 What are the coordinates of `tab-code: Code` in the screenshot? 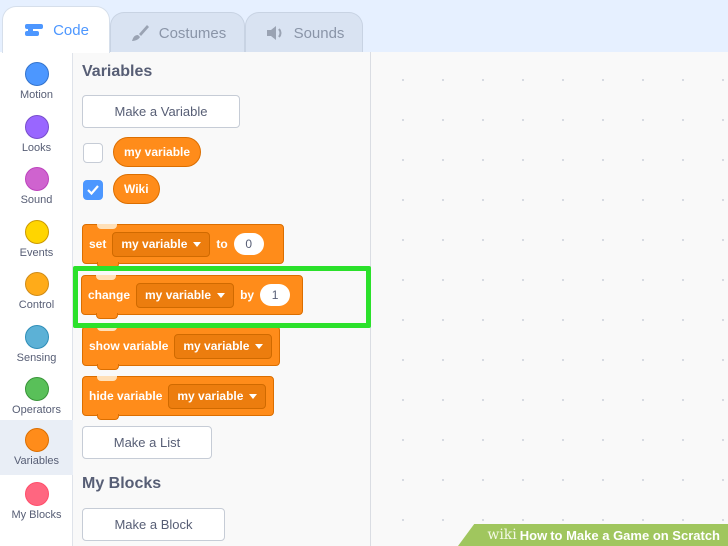 It's located at (56, 29).